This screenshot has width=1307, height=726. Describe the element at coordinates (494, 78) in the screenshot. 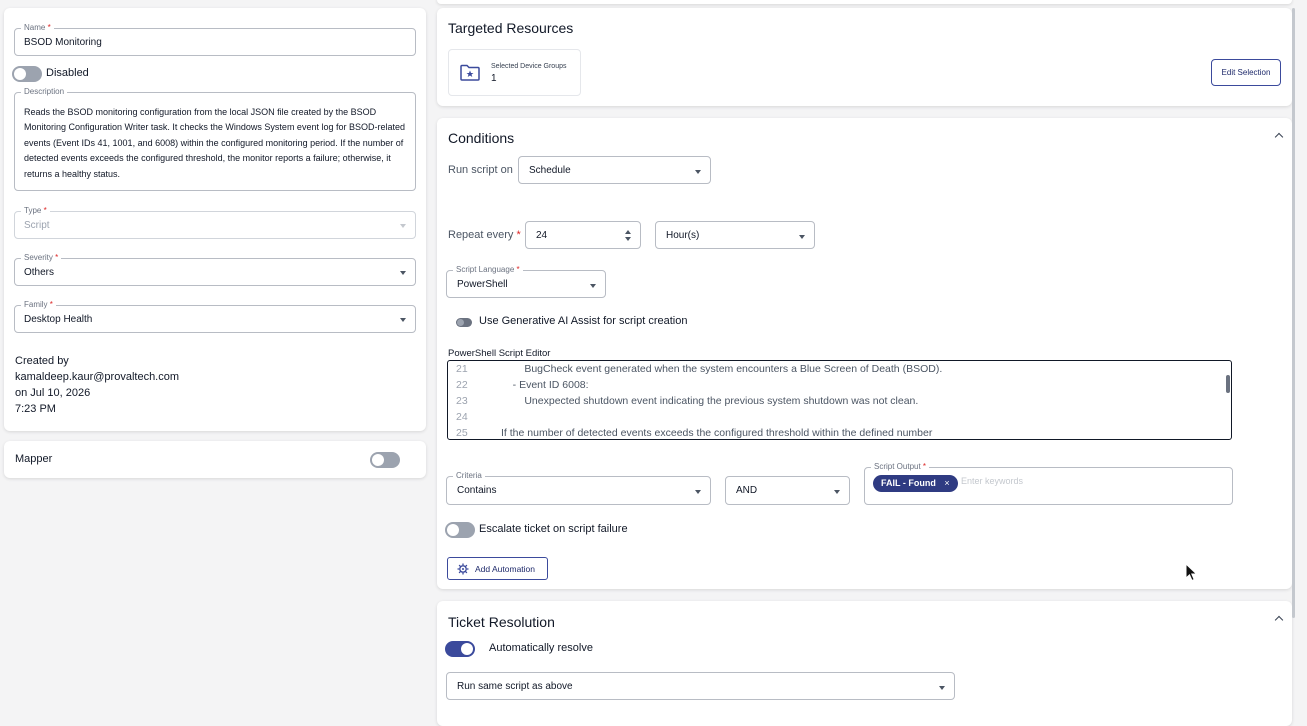

I see `selected-device-groups-count: 1` at that location.